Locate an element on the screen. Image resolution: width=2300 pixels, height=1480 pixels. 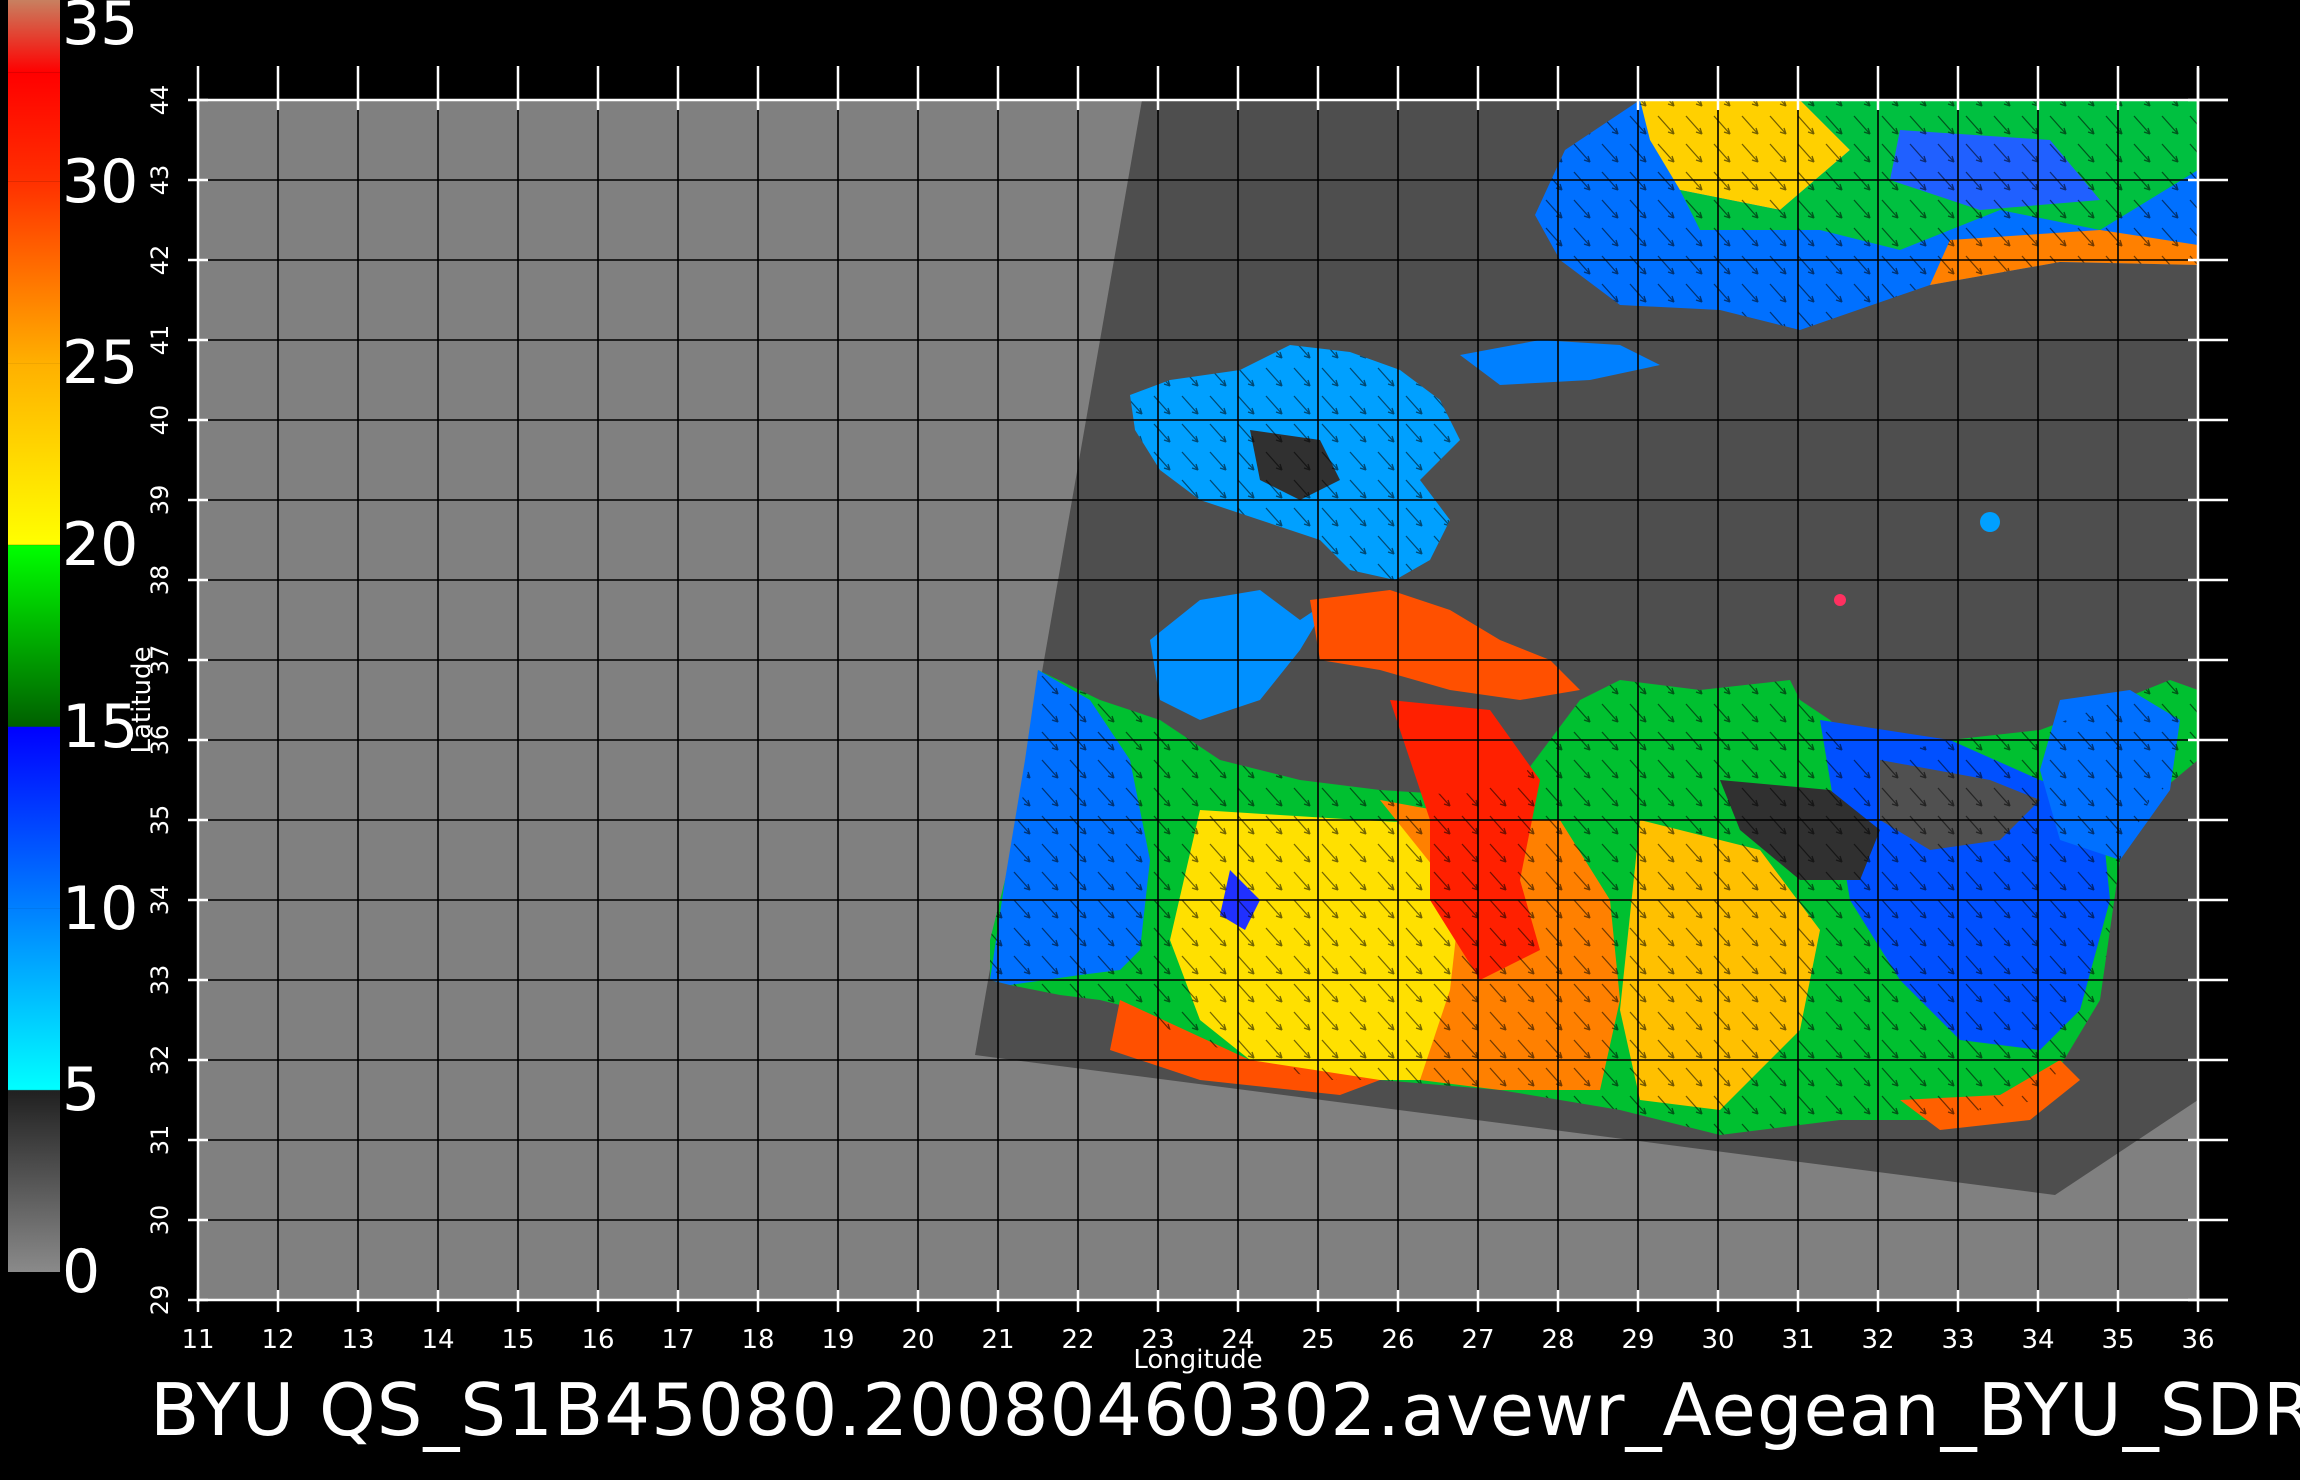
lon-tick-label: 20 is located at coordinates (917, 1340).